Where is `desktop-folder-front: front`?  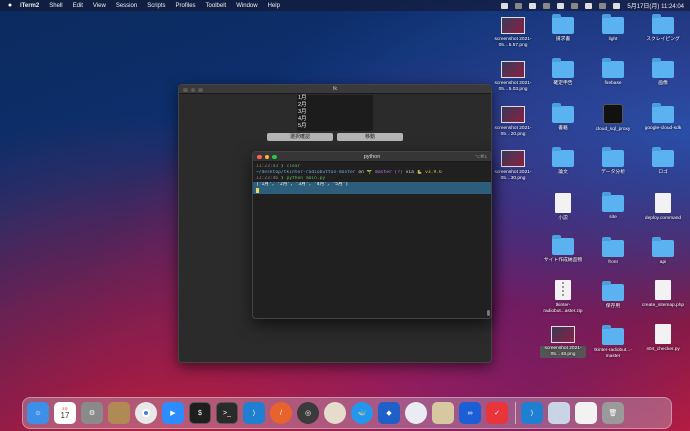 desktop-folder-front: front is located at coordinates (613, 251).